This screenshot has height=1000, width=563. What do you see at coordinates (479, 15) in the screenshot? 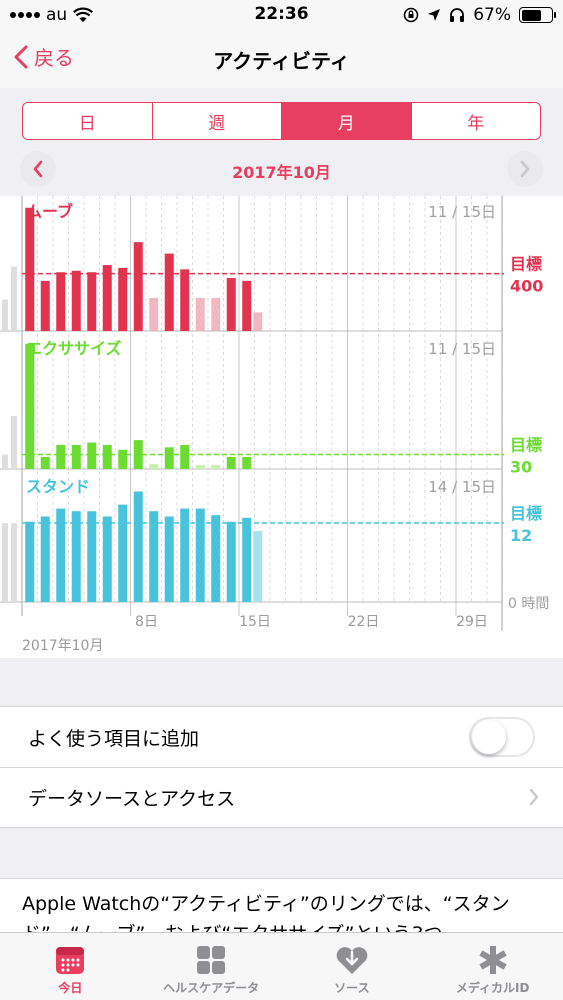
I see `status-icons: 67%` at bounding box center [479, 15].